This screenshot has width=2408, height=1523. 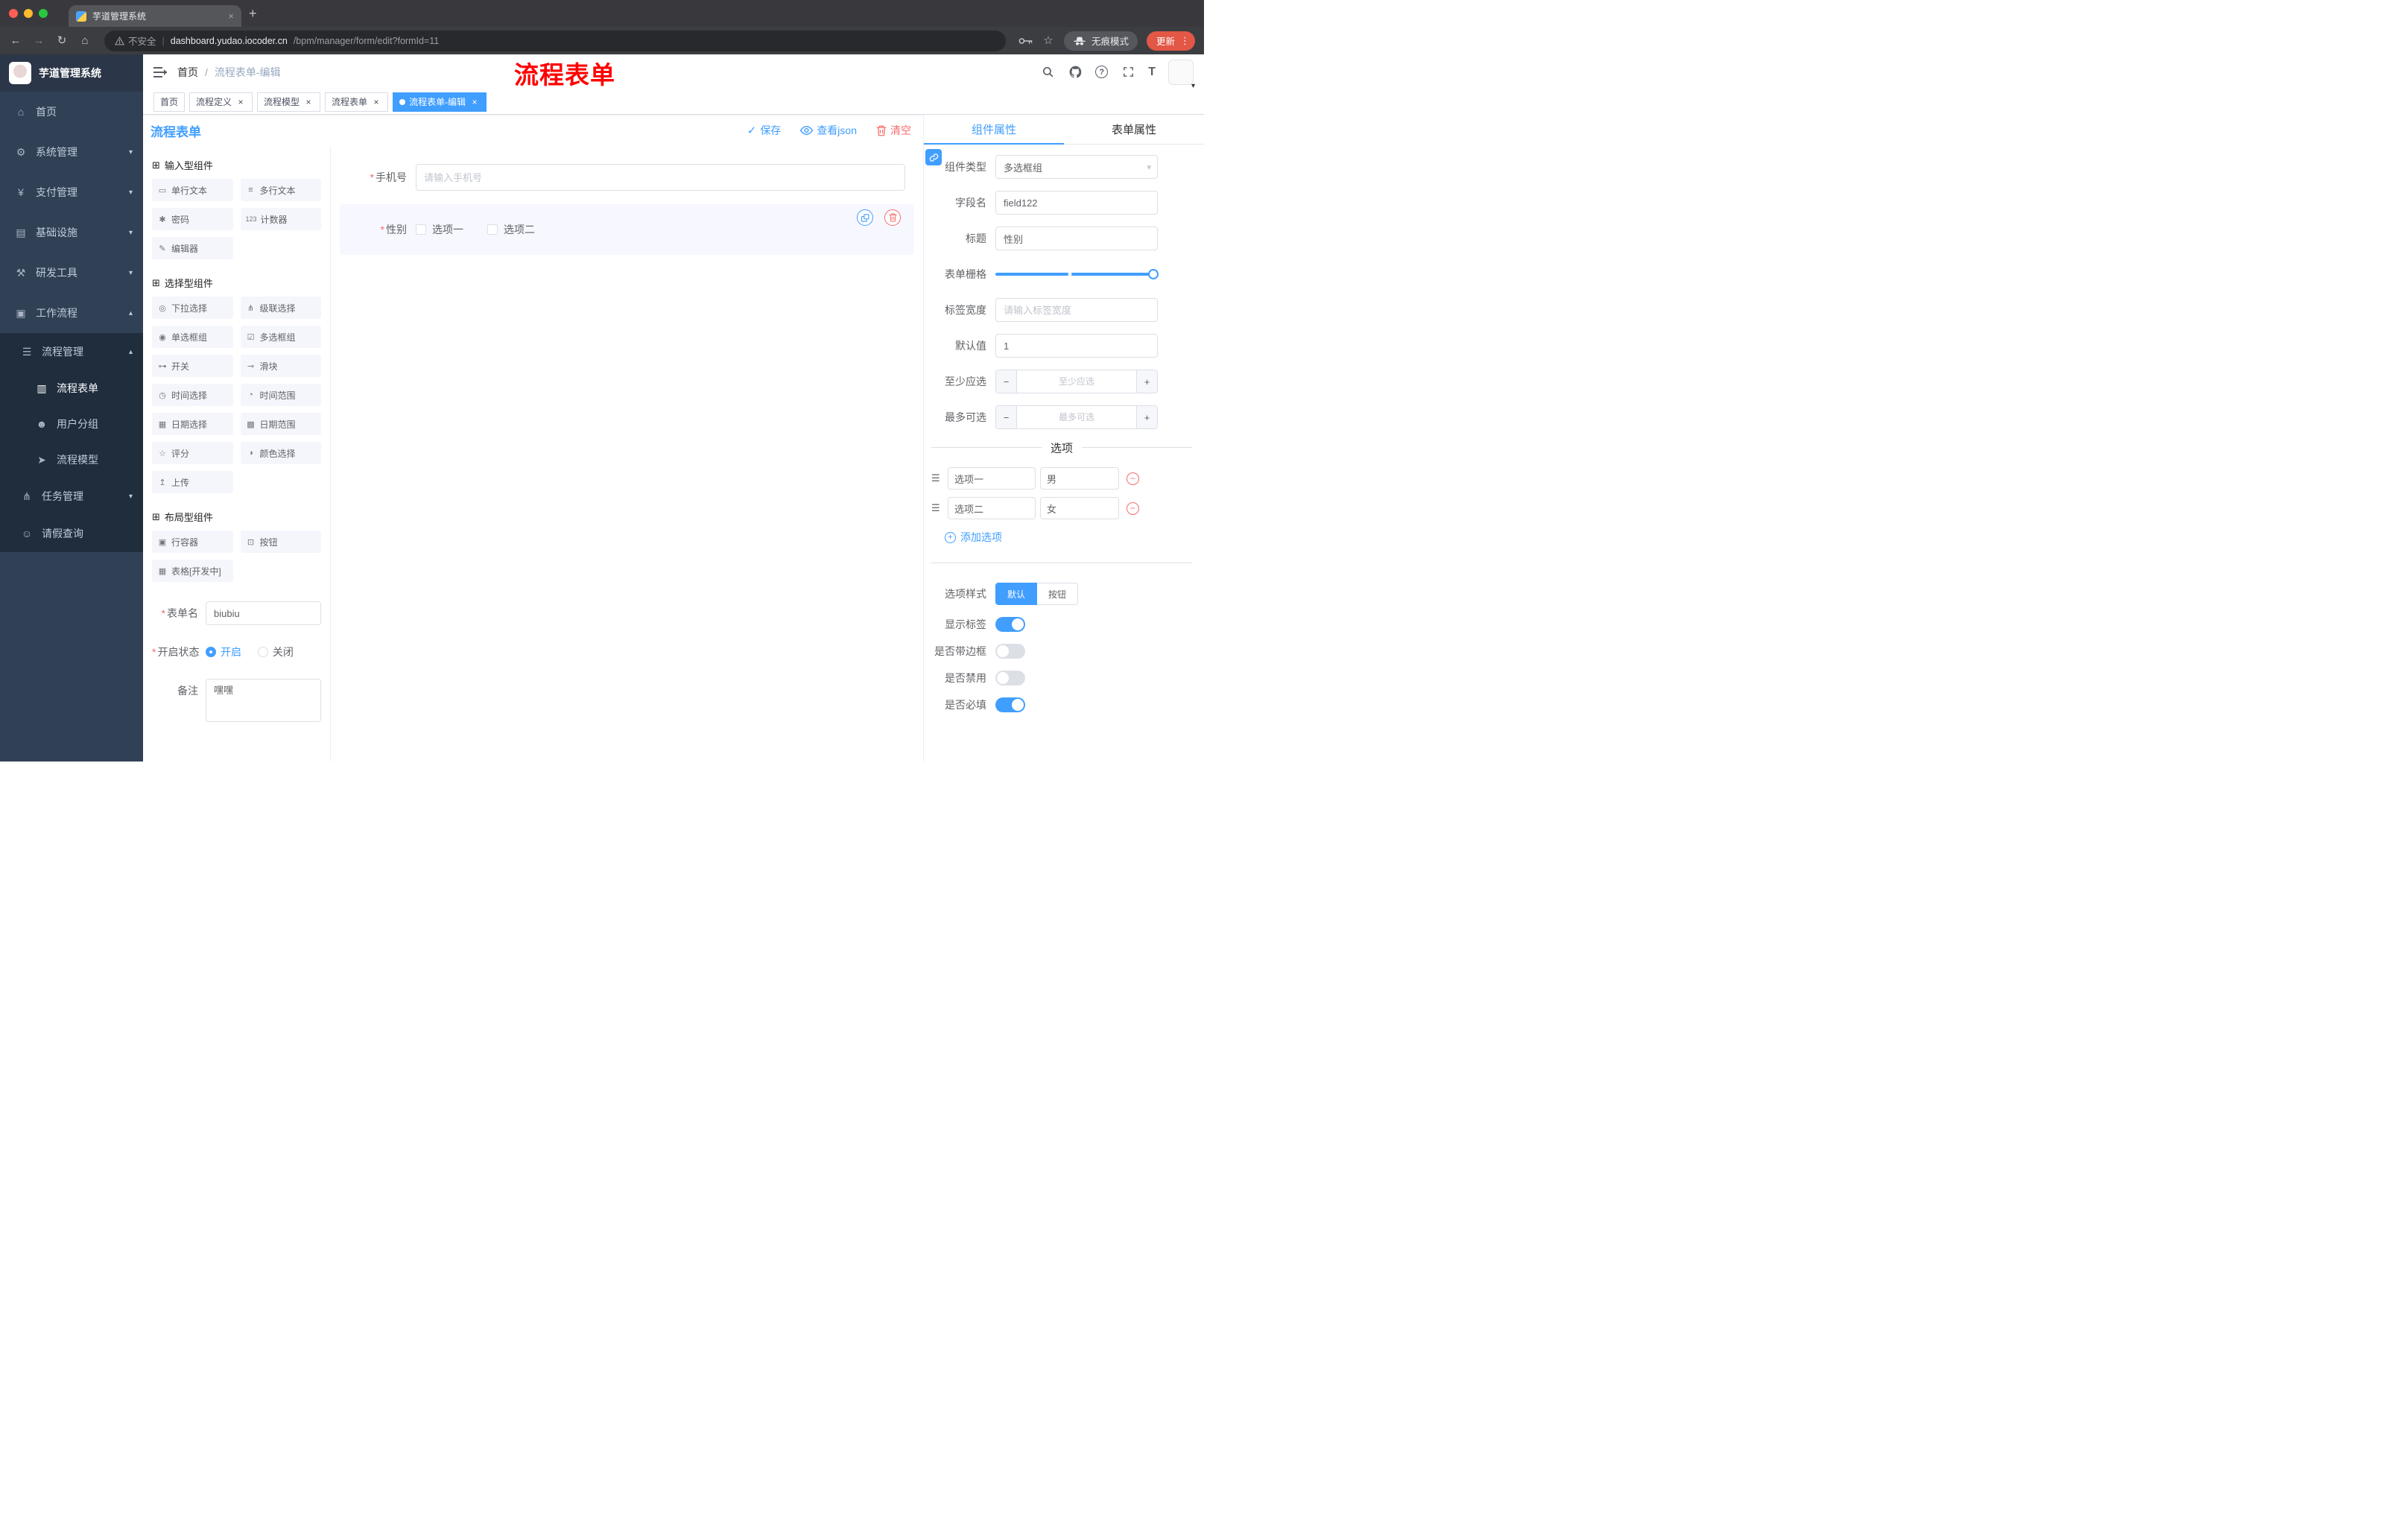 I want to click on slider-handle, so click(x=1153, y=274).